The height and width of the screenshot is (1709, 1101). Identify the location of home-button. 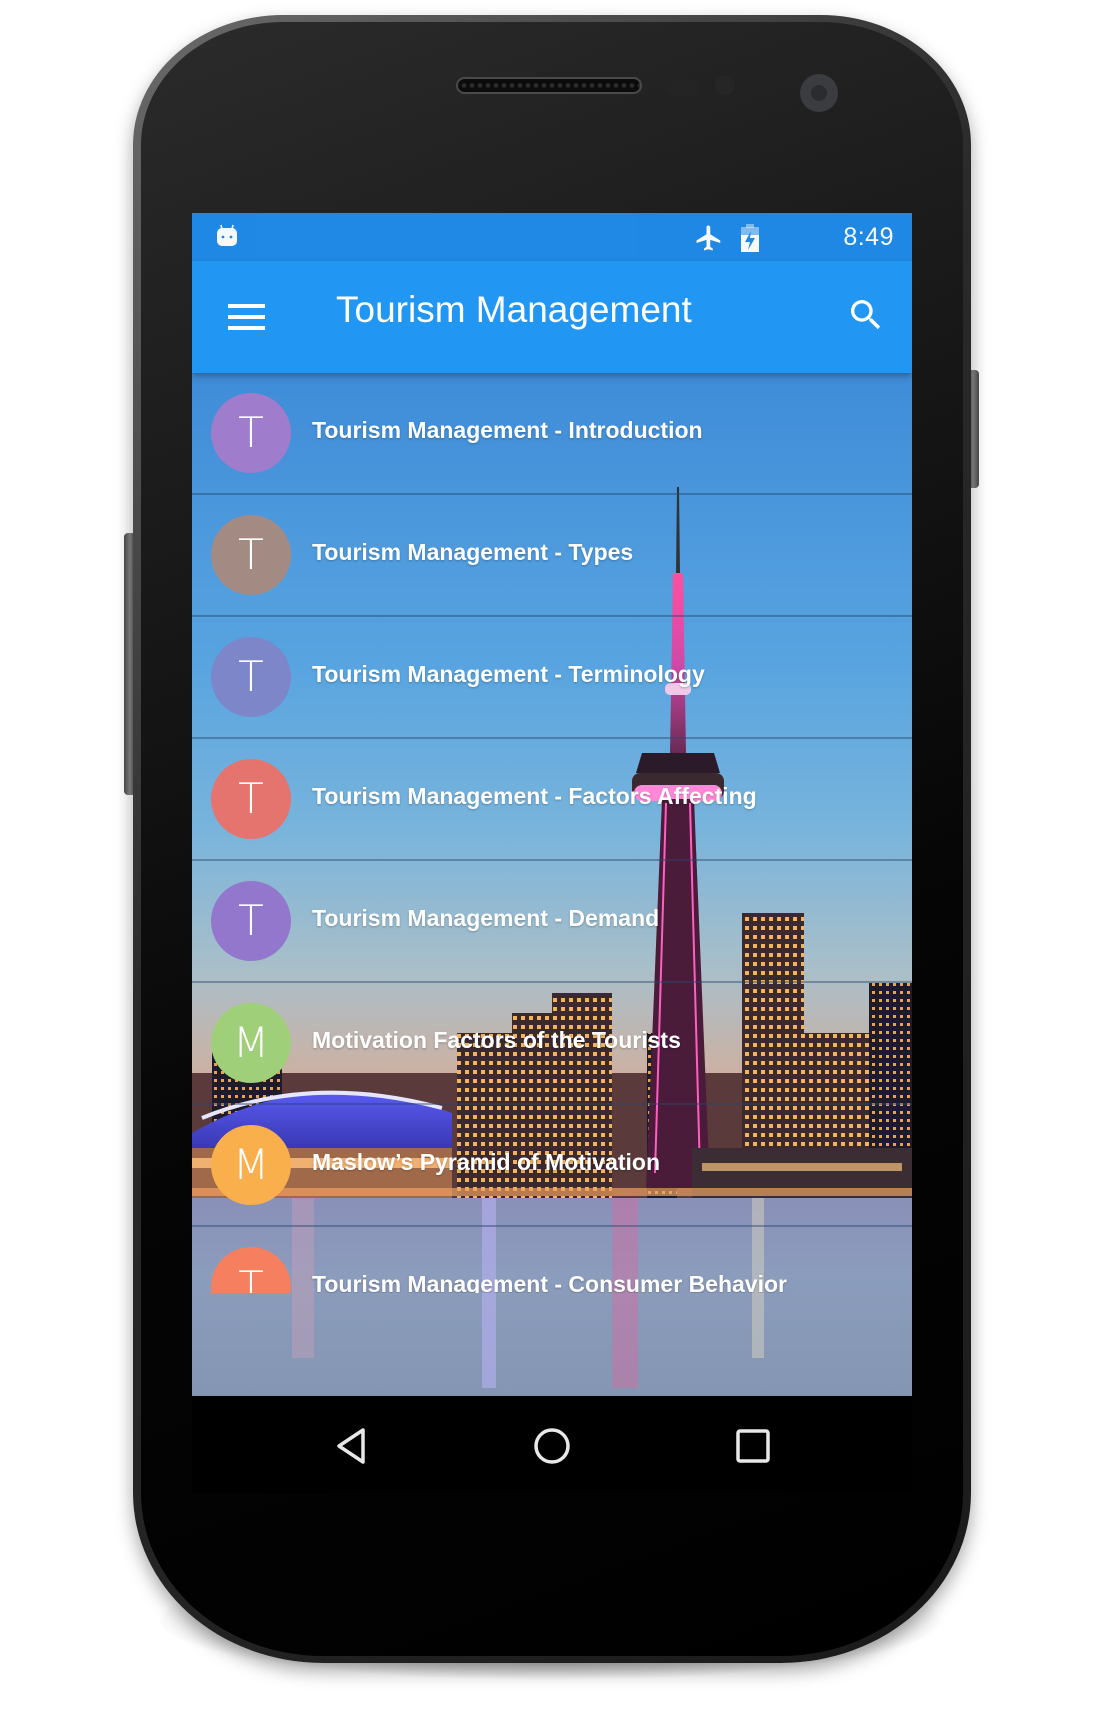
(552, 1446).